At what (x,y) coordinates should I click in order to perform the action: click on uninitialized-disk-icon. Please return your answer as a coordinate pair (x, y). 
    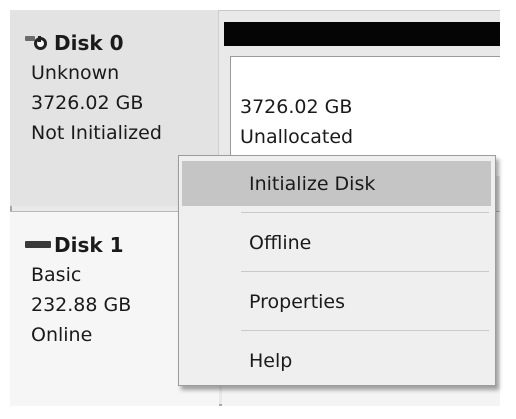
    Looking at the image, I should click on (38, 43).